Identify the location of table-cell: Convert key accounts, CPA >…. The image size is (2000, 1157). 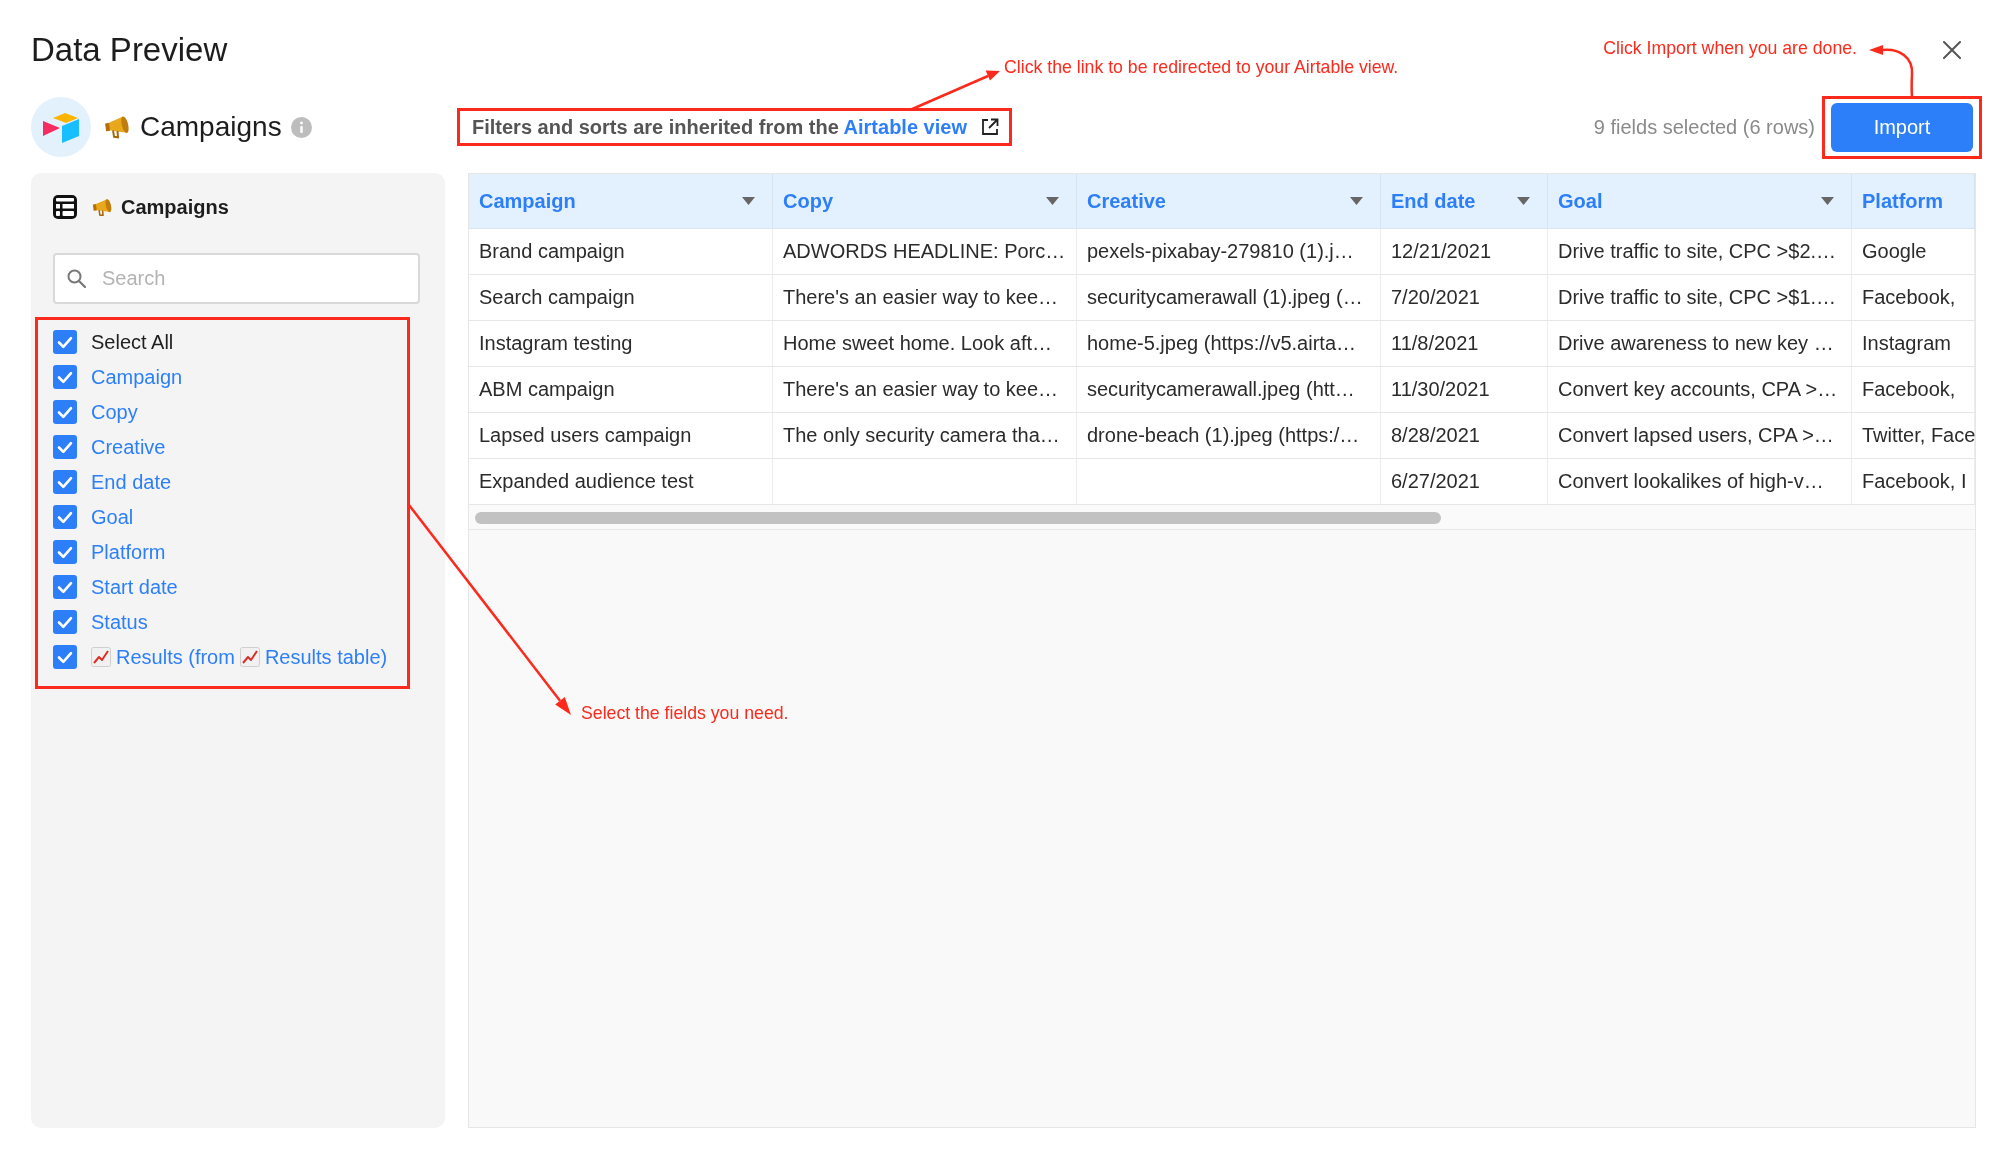
(1700, 390).